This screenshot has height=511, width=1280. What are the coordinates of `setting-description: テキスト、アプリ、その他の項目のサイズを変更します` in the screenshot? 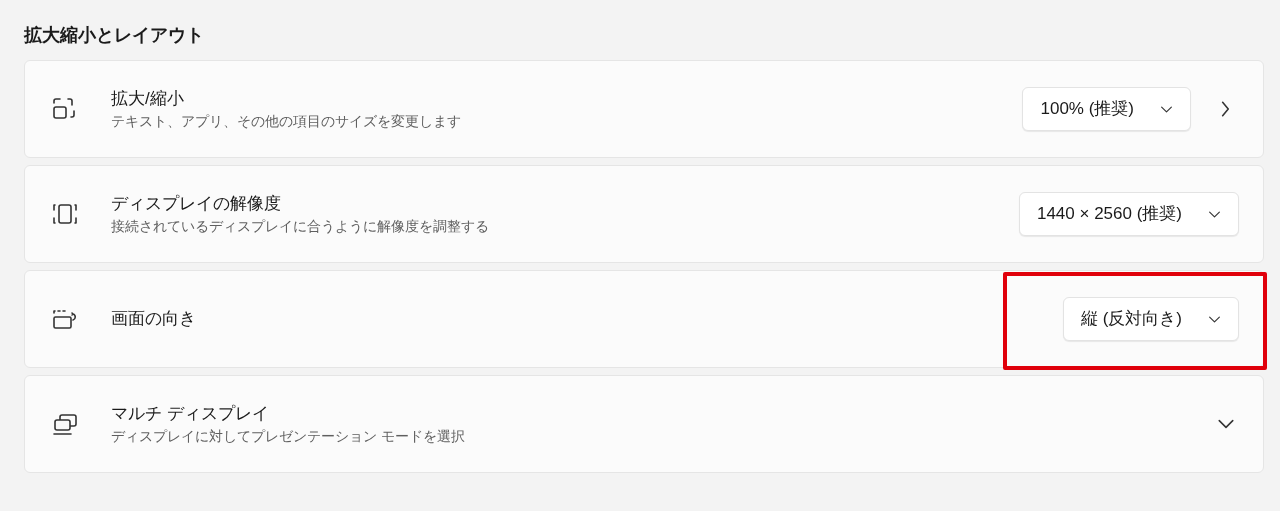 It's located at (286, 121).